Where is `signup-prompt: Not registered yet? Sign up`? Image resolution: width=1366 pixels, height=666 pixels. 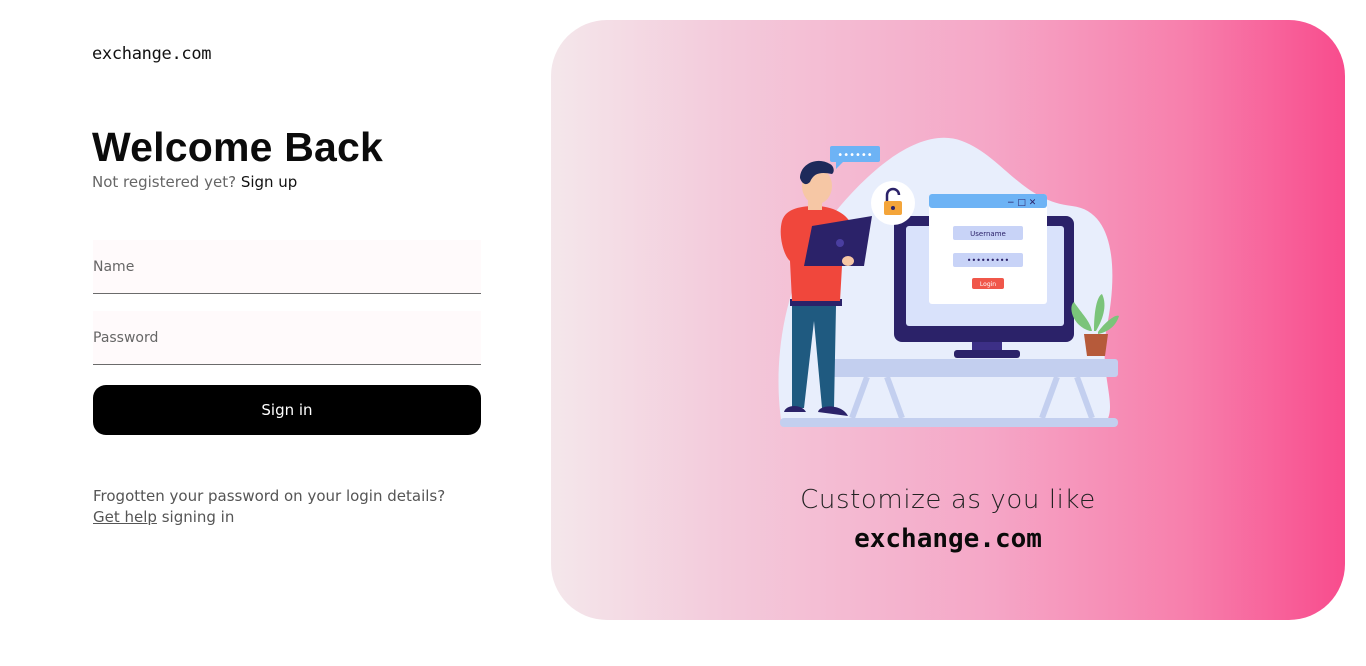 signup-prompt: Not registered yet? Sign up is located at coordinates (194, 182).